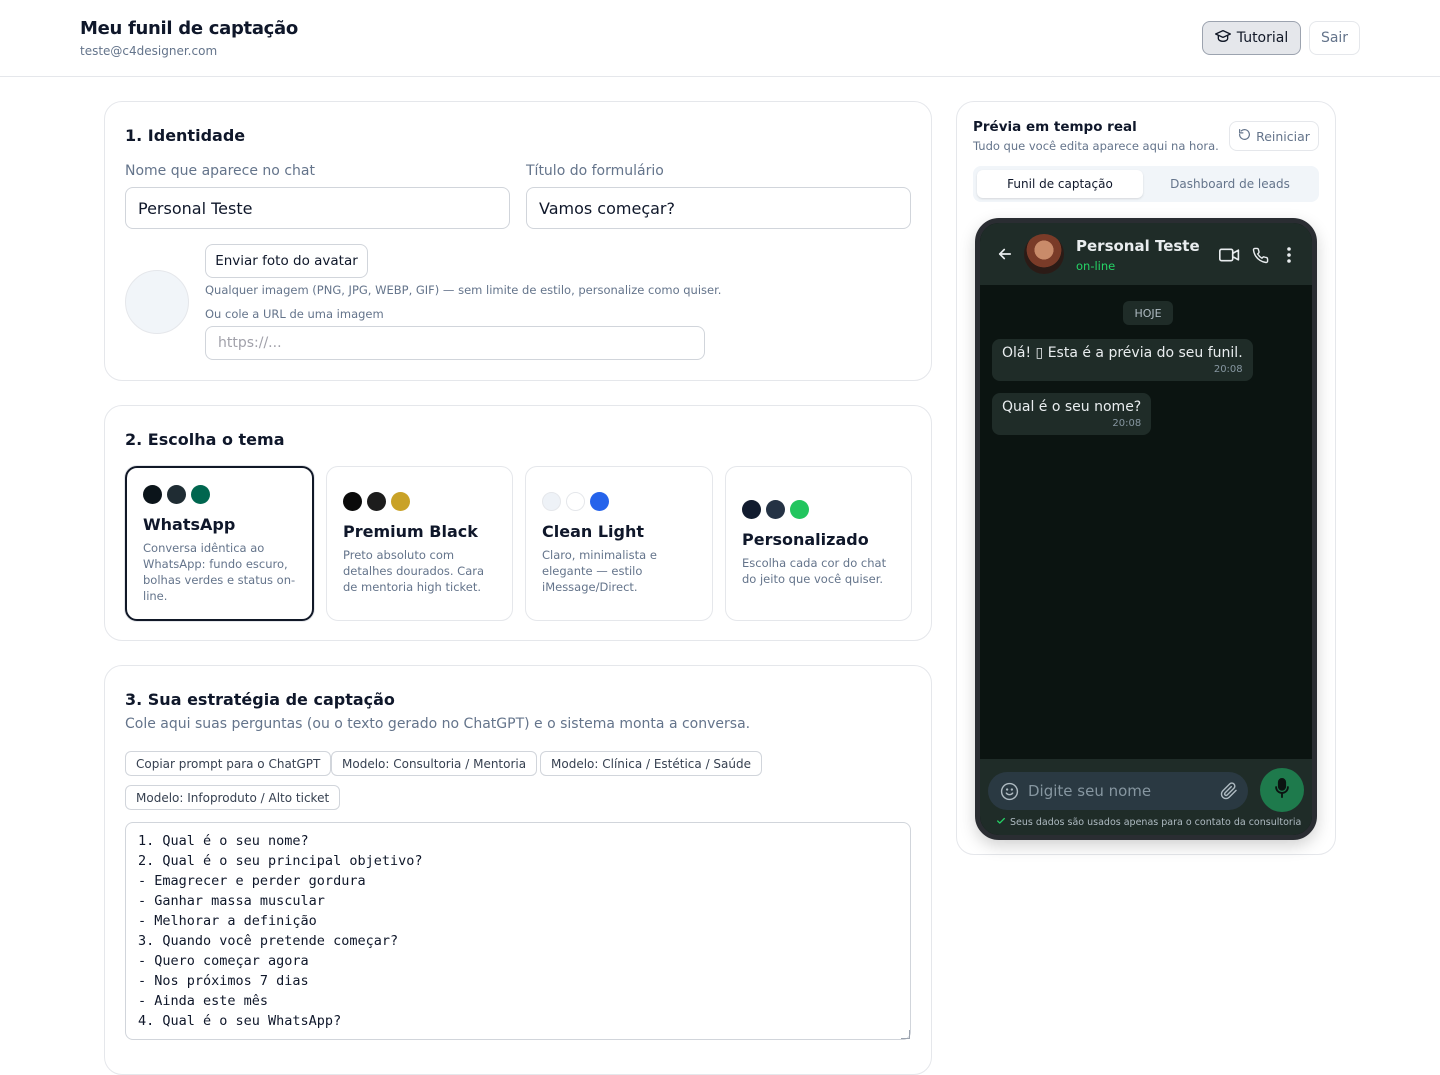  I want to click on preview-title: Prévia em tempo real, so click(1055, 127).